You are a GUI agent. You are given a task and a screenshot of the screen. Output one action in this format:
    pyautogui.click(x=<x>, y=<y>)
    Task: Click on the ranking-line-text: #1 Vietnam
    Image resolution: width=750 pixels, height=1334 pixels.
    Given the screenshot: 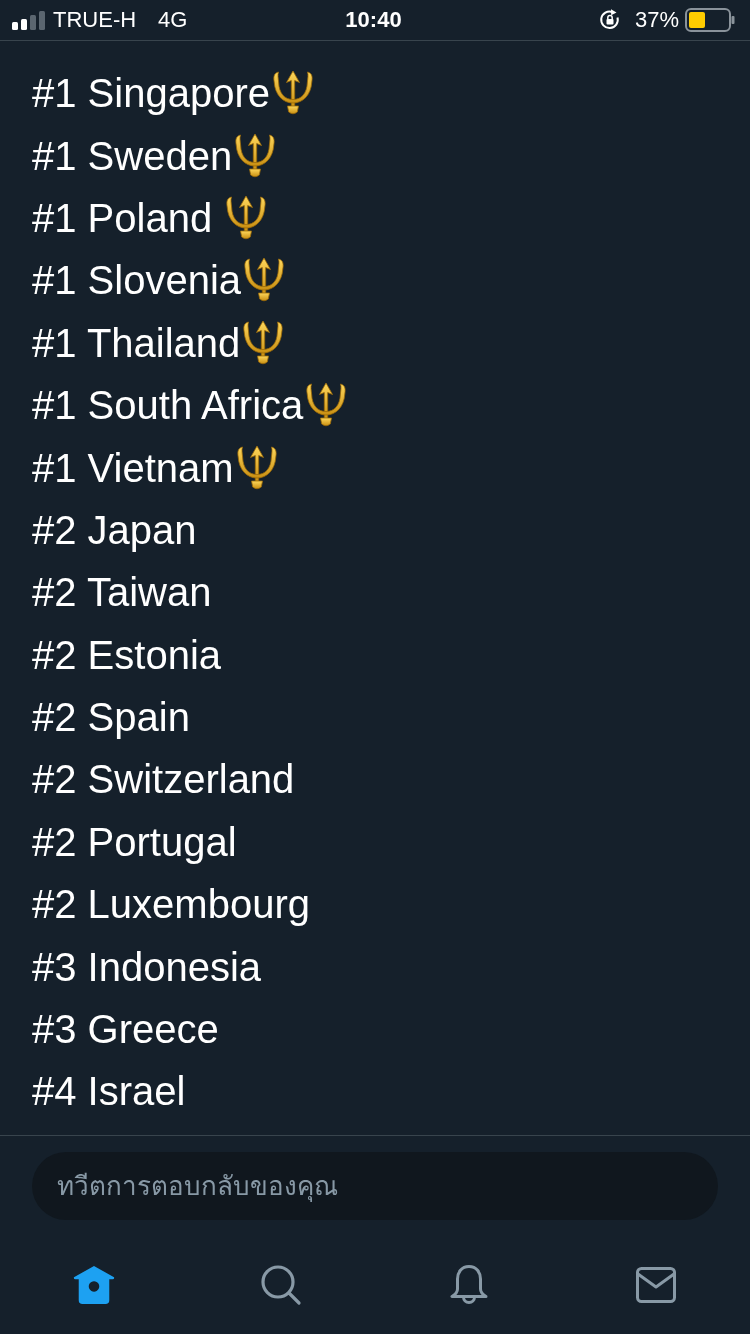 What is the action you would take?
    pyautogui.click(x=133, y=467)
    